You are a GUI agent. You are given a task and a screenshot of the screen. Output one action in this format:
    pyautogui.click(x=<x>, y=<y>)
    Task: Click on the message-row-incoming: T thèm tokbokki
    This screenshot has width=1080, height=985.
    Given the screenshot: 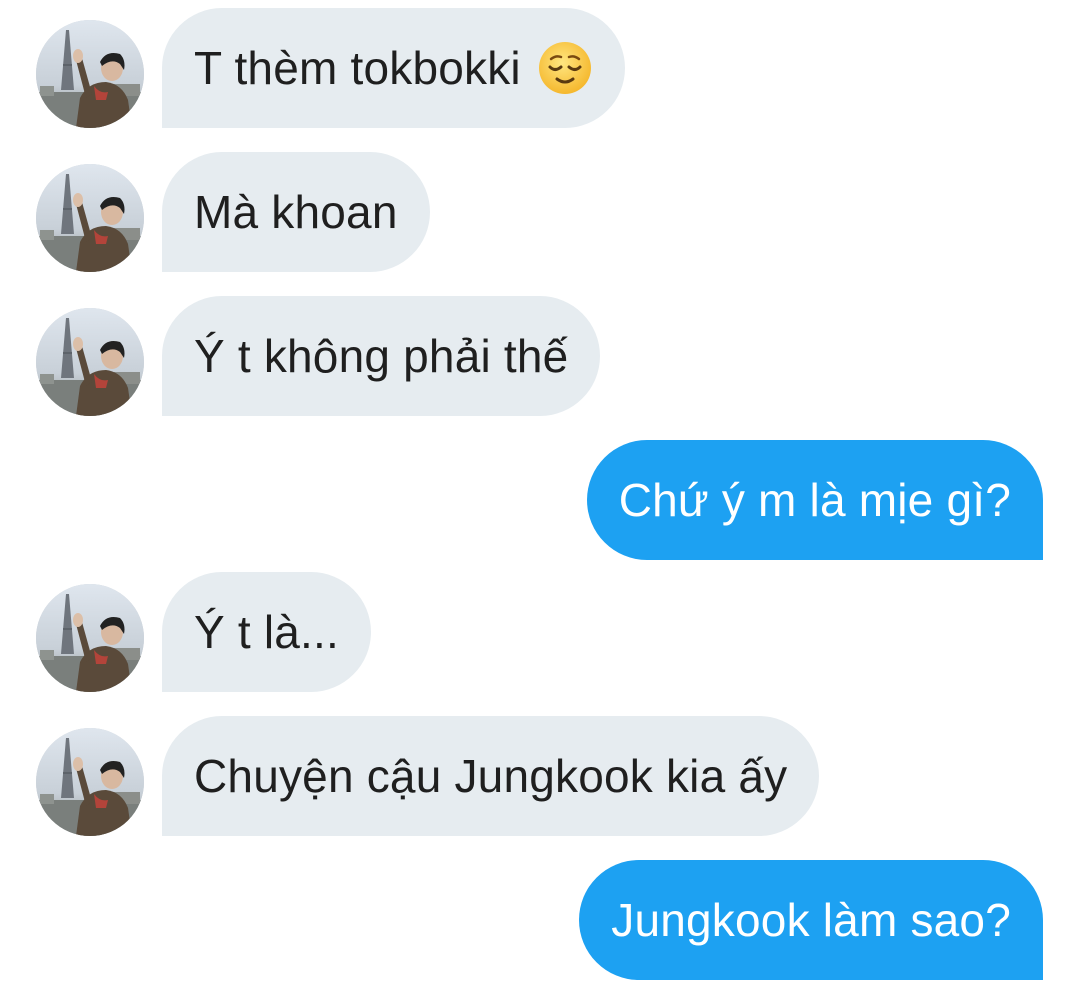 What is the action you would take?
    pyautogui.click(x=540, y=67)
    